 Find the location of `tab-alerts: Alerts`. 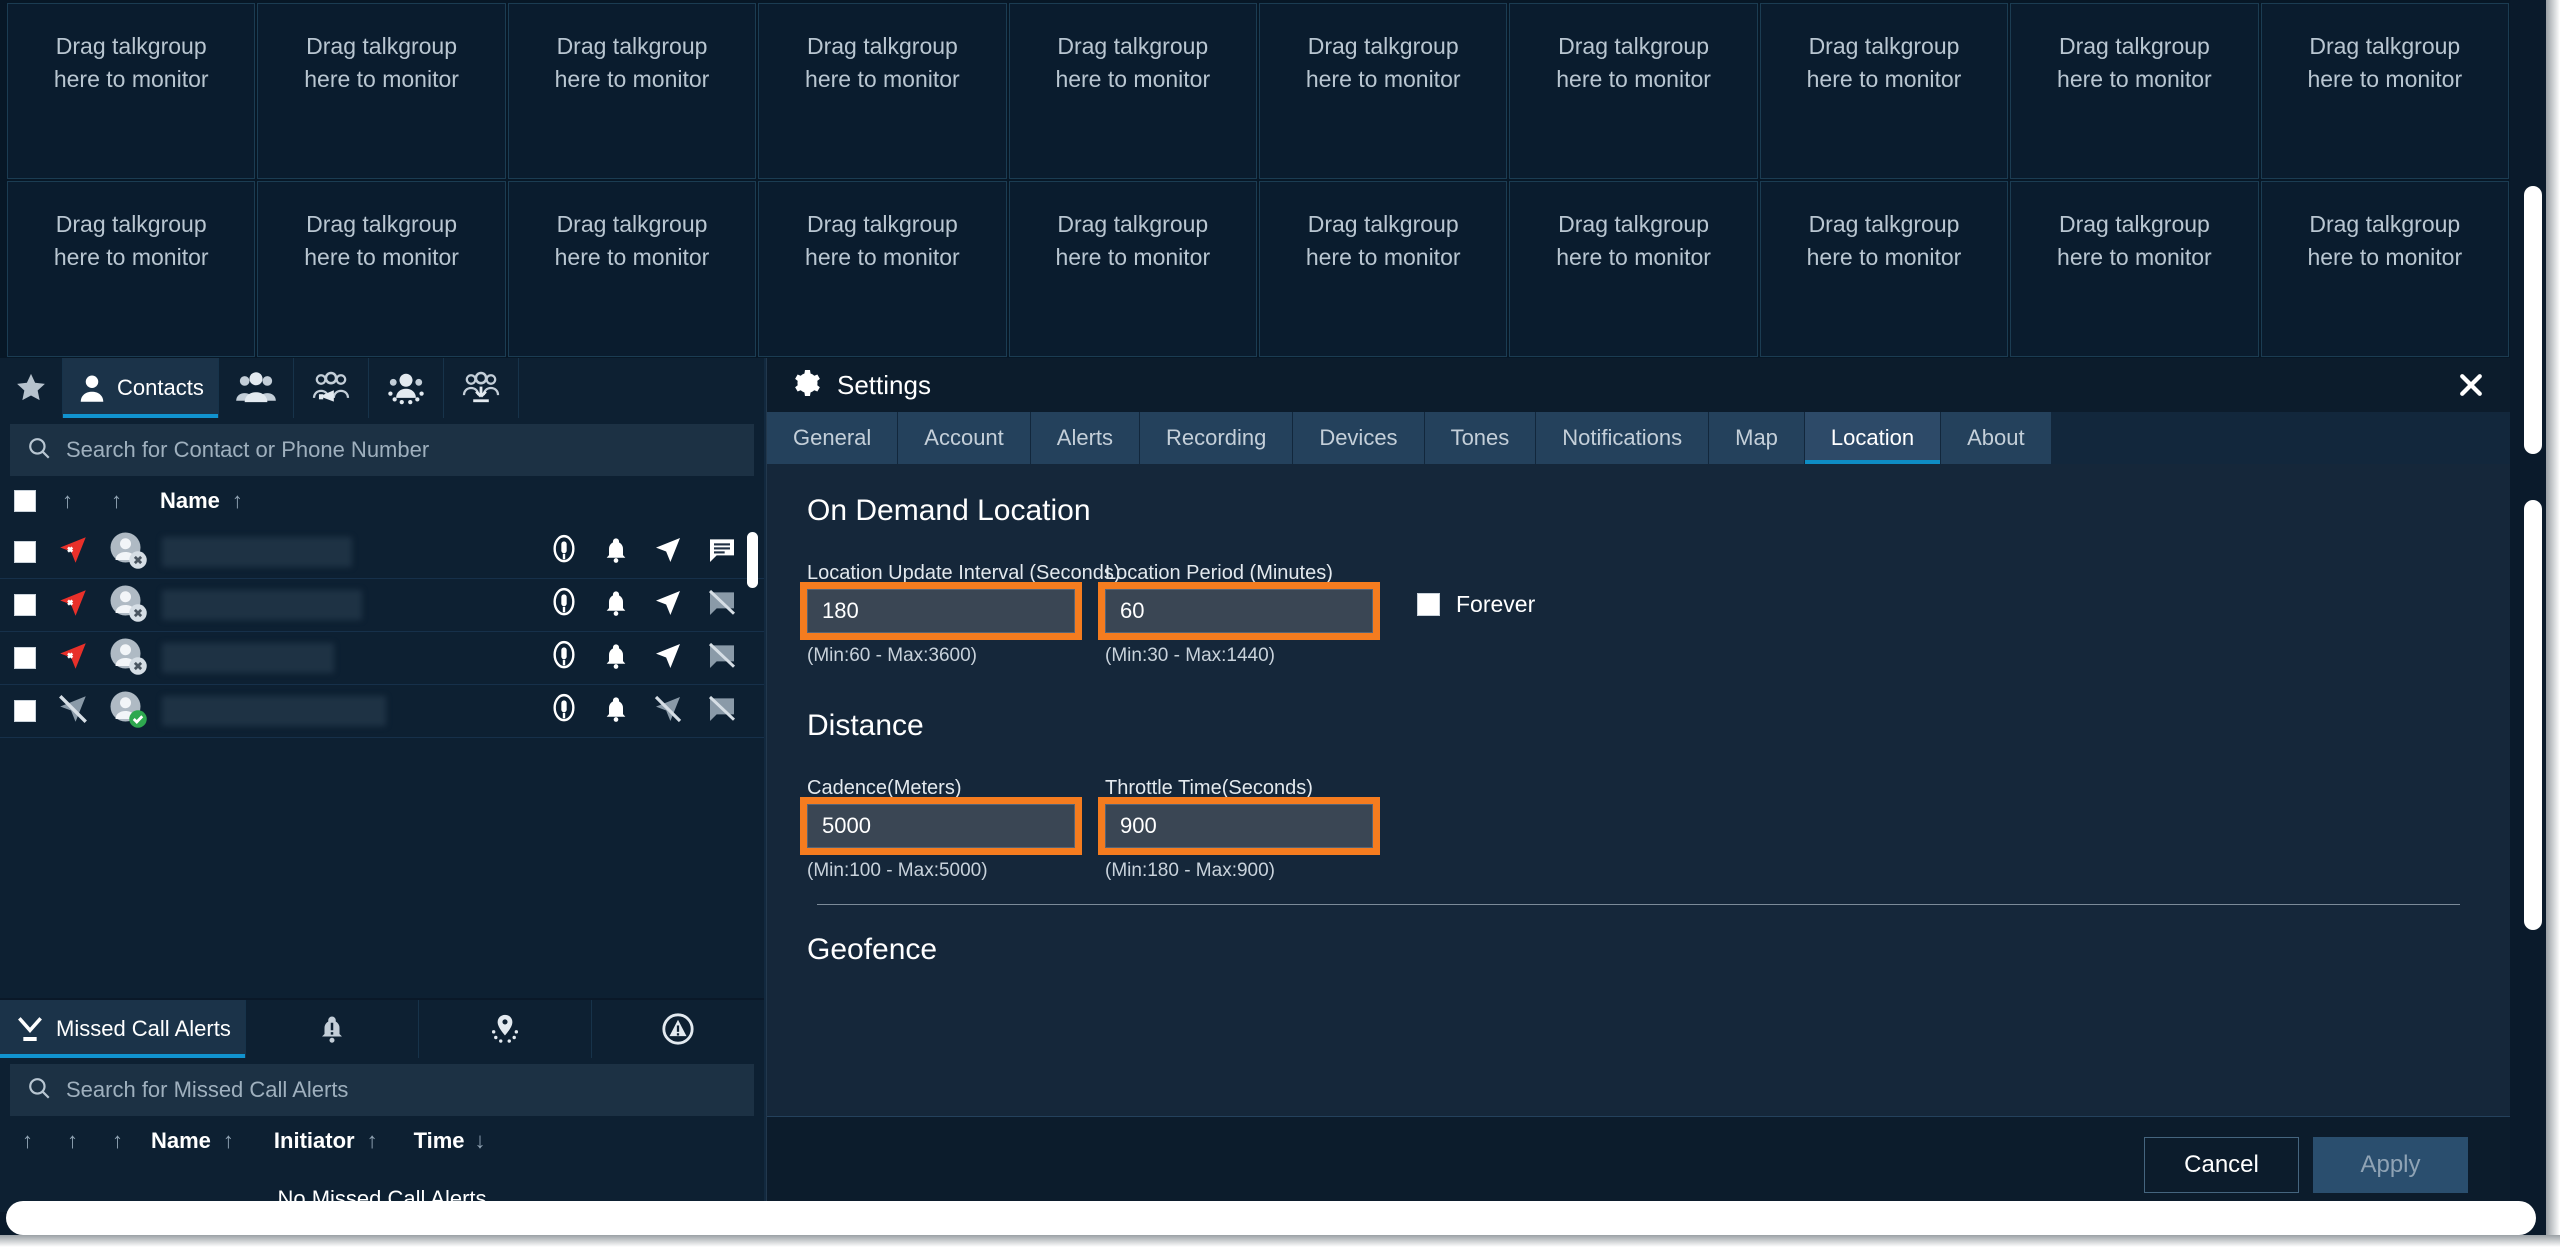

tab-alerts: Alerts is located at coordinates (1085, 438).